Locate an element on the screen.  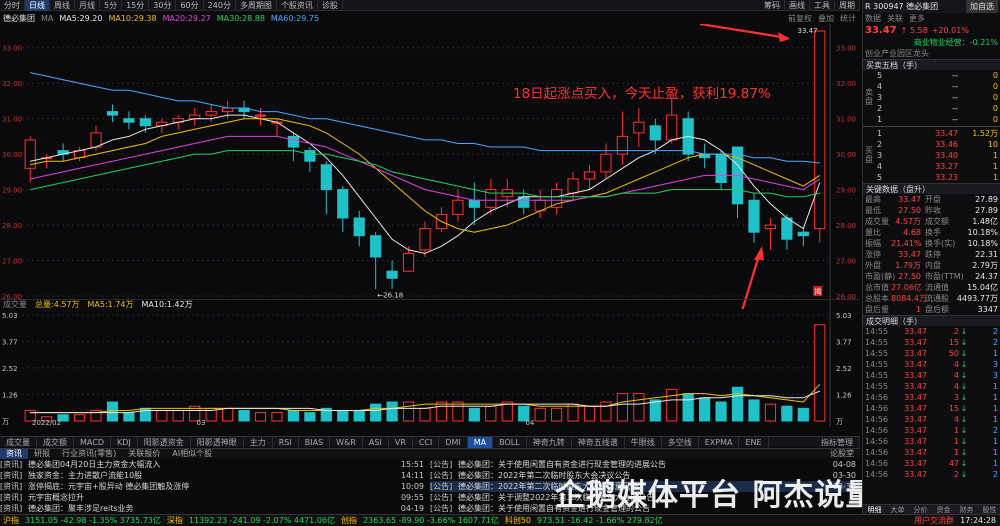
detail-tab: 股性 is located at coordinates (989, 509).